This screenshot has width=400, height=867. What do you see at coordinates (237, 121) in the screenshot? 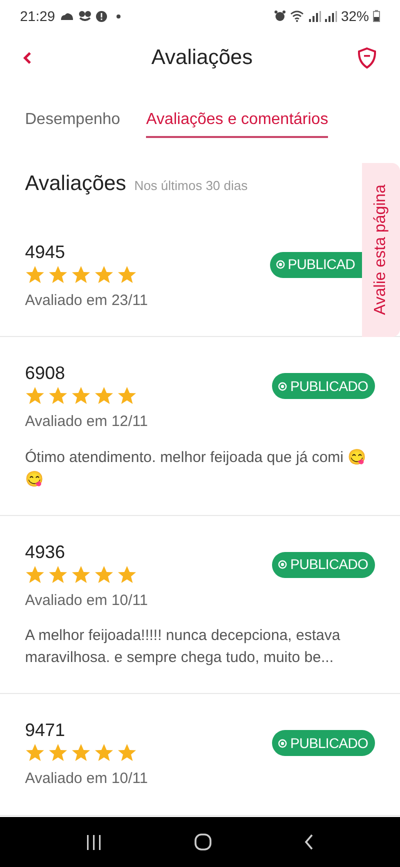
I see `tab: Avaliações e comentários` at bounding box center [237, 121].